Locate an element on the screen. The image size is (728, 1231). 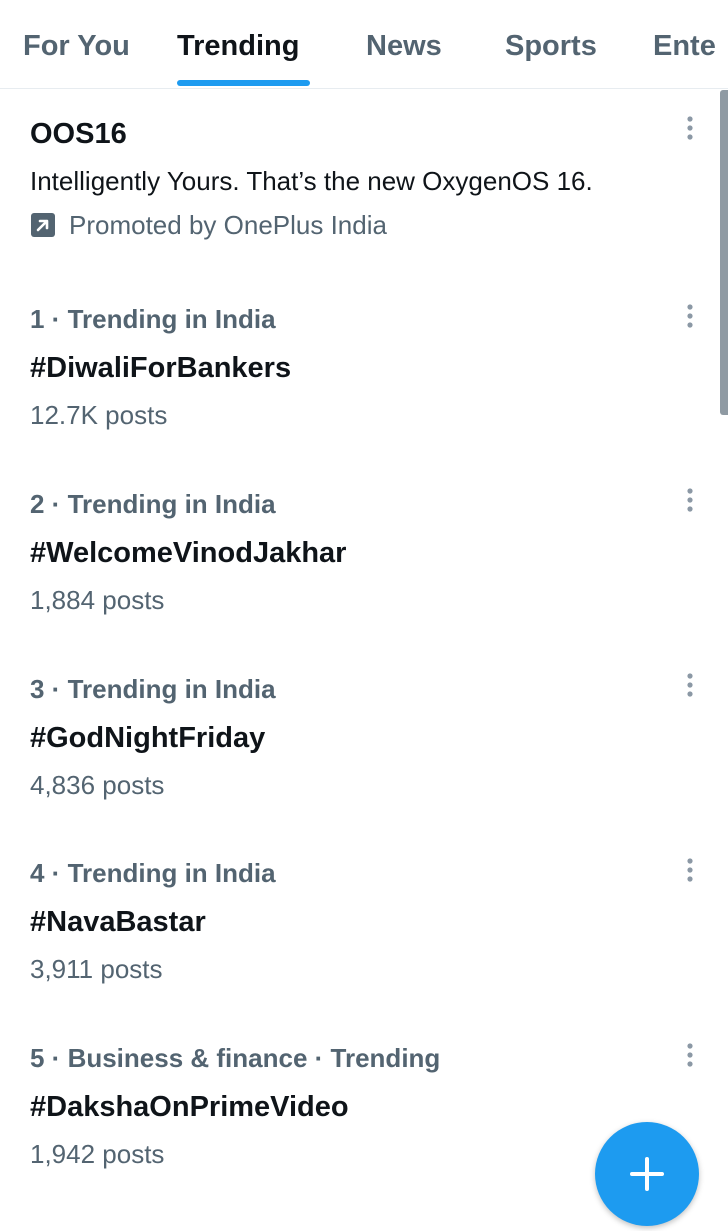
trend-headline: #DakshaOnPrimeVideo is located at coordinates (189, 1107).